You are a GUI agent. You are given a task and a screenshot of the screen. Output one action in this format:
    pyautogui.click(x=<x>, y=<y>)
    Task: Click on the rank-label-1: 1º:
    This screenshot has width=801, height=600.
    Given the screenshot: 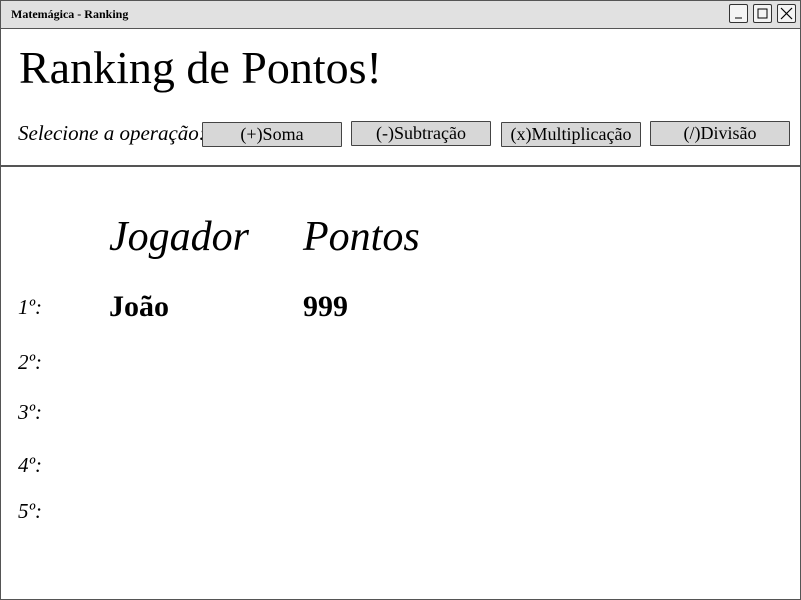 What is the action you would take?
    pyautogui.click(x=30, y=307)
    